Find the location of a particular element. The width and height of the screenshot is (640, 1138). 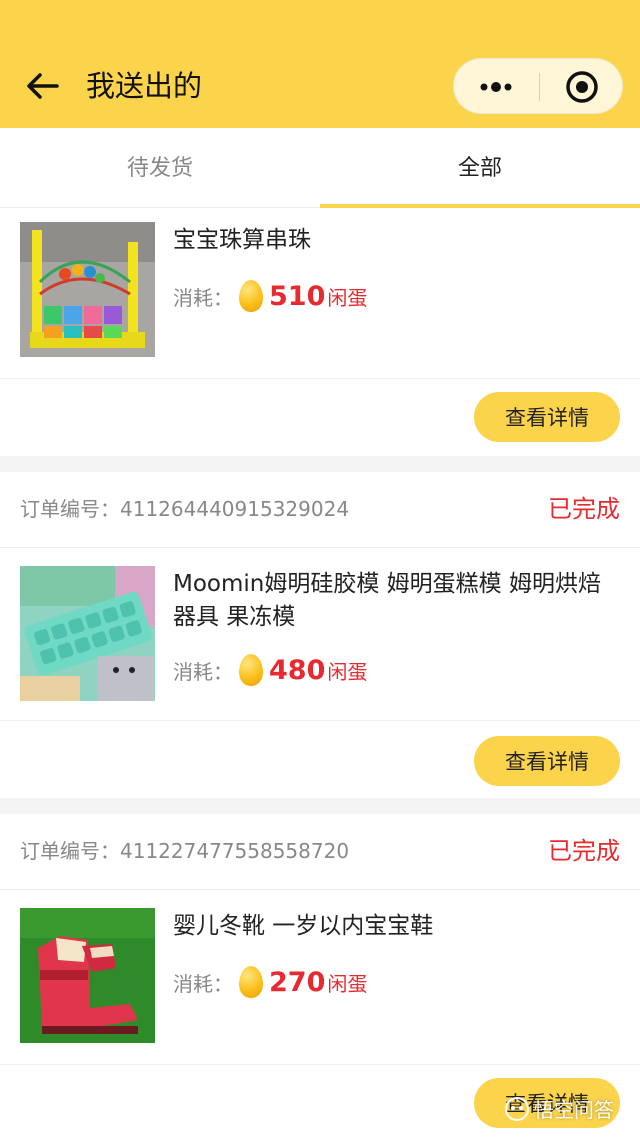

product-name: Moomin姆明硅胶模 姆明蛋糕模 姆明烘焙器具 果冻模 is located at coordinates (398, 601).